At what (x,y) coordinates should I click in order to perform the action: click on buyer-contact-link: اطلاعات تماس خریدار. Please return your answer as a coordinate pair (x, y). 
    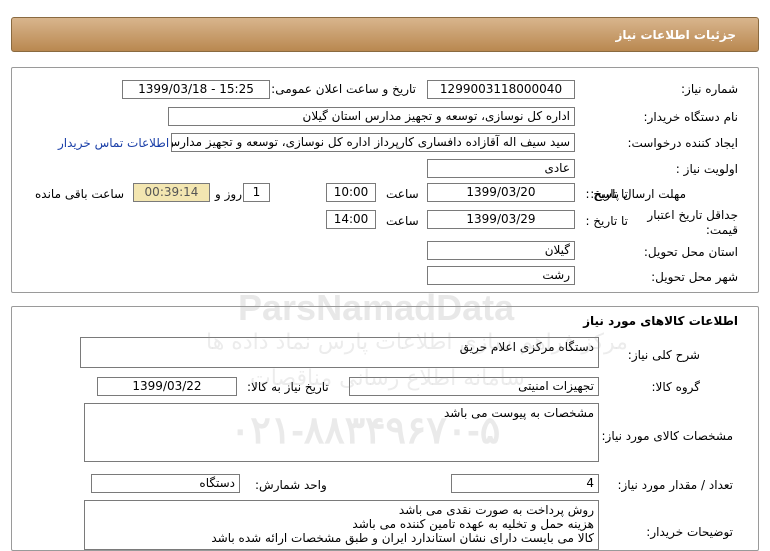
    Looking at the image, I should click on (113, 143).